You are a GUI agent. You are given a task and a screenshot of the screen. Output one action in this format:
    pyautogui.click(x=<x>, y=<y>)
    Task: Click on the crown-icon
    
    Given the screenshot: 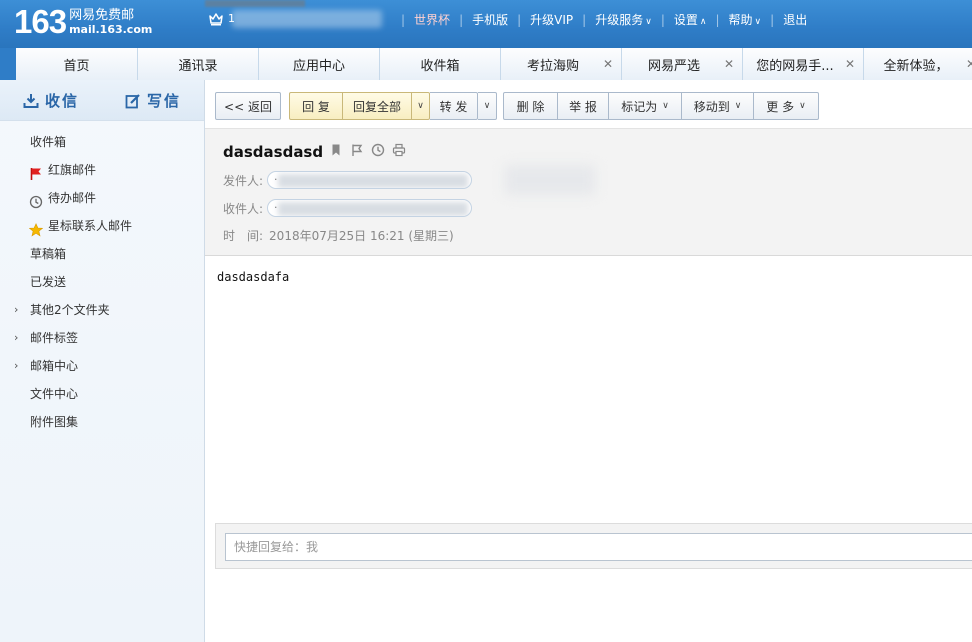 What is the action you would take?
    pyautogui.click(x=216, y=19)
    